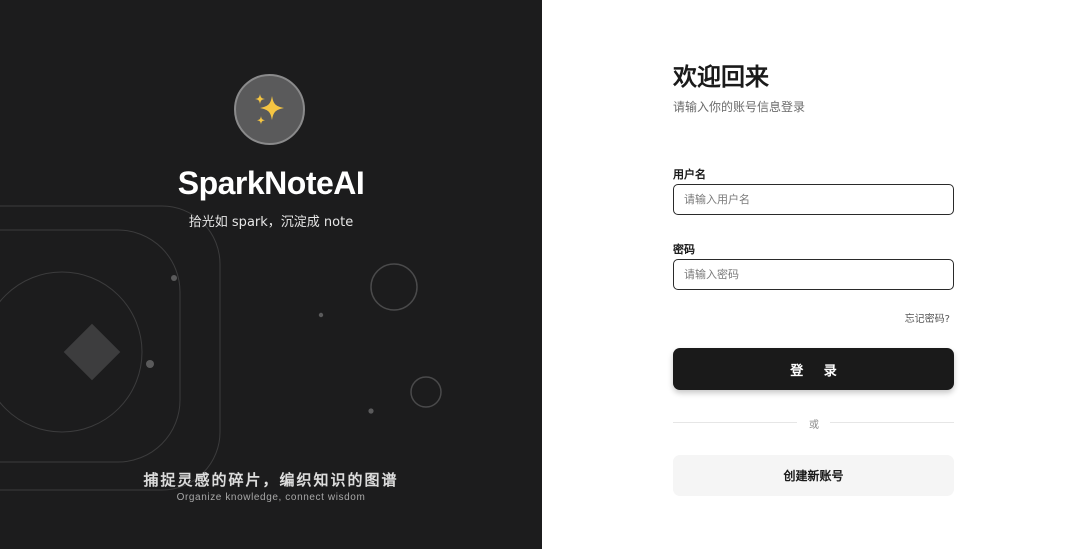 The height and width of the screenshot is (549, 1080). I want to click on logo, so click(269, 109).